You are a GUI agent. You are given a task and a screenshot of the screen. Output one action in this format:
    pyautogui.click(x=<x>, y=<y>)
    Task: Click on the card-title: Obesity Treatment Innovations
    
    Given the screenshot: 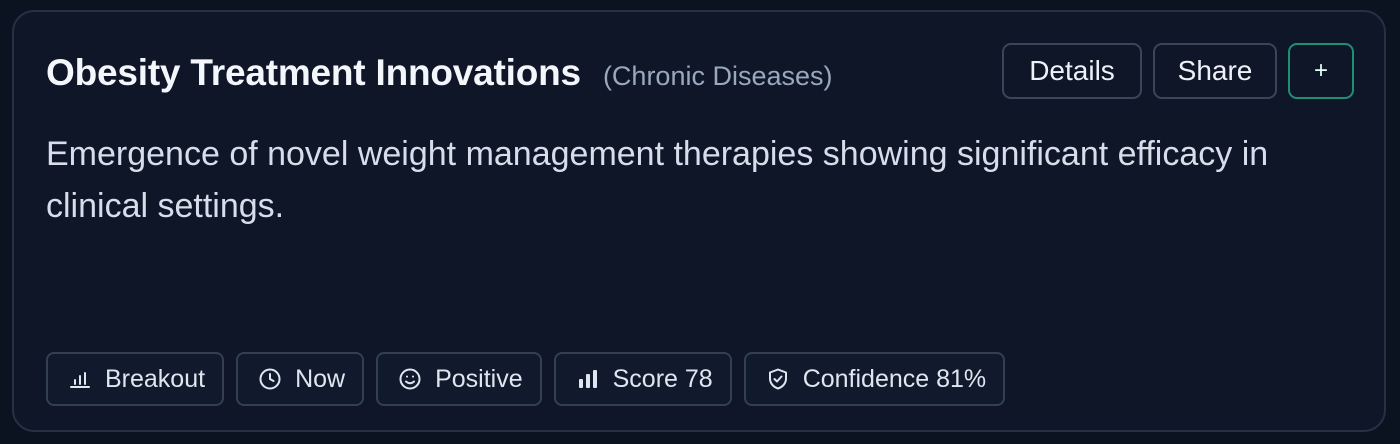 What is the action you would take?
    pyautogui.click(x=313, y=72)
    